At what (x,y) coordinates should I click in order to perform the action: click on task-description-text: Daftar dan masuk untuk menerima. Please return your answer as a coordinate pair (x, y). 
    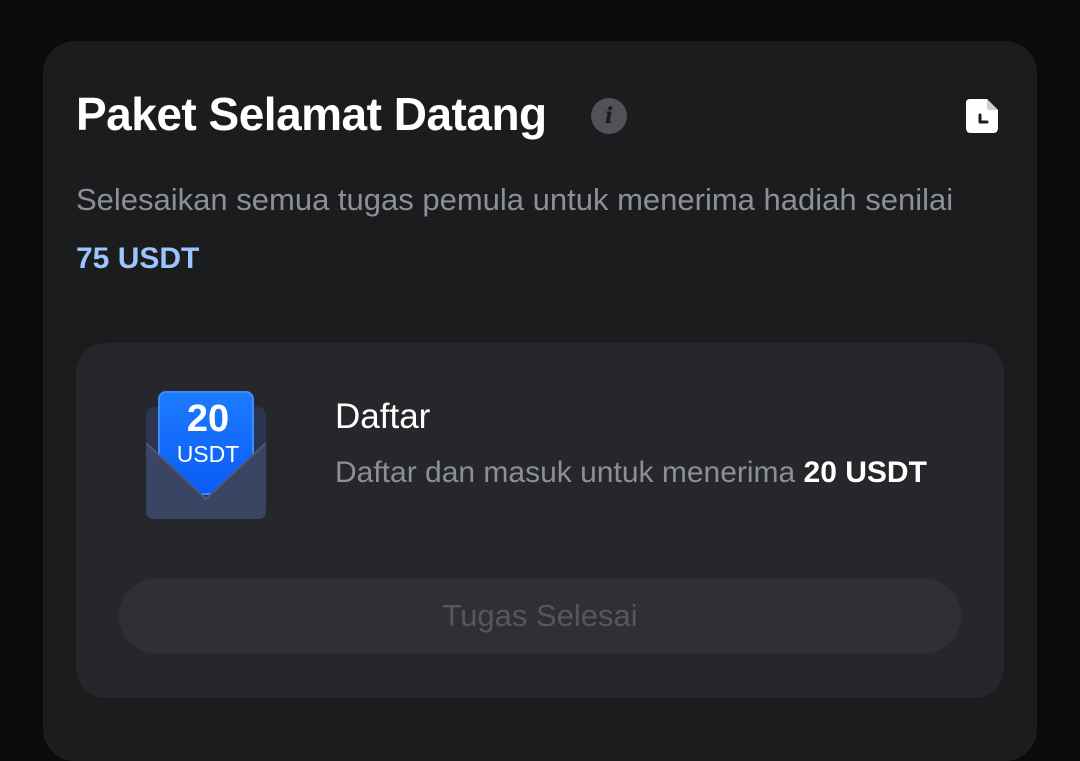
    Looking at the image, I should click on (569, 472).